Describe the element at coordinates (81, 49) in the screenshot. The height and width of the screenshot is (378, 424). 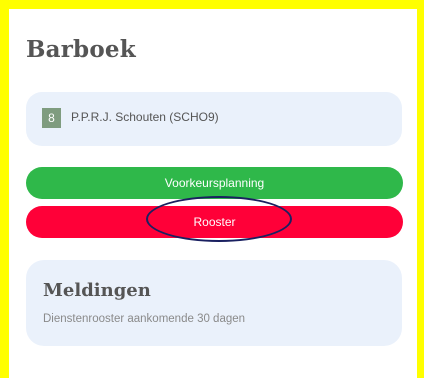
I see `page-title: Barboek` at that location.